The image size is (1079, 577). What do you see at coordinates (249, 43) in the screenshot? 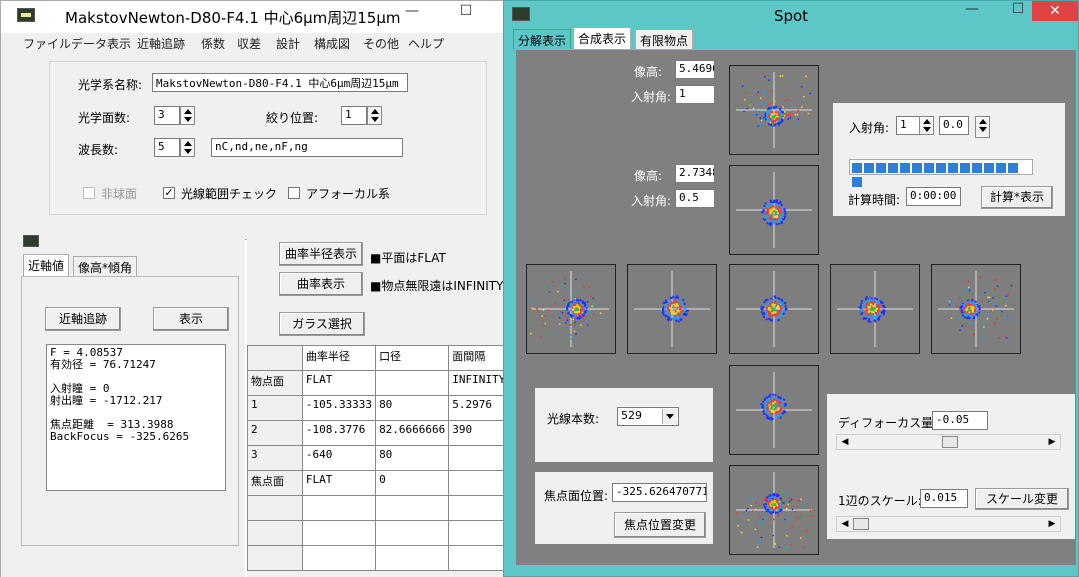
I see `menu-aberration: 収差` at bounding box center [249, 43].